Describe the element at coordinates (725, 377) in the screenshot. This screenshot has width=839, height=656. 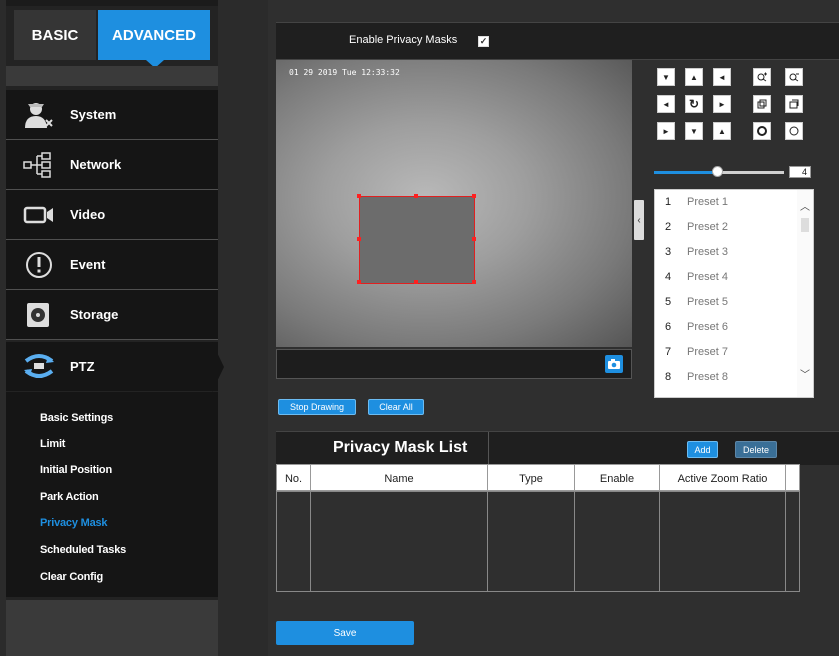
I see `preset-row: 8 Preset 8` at that location.